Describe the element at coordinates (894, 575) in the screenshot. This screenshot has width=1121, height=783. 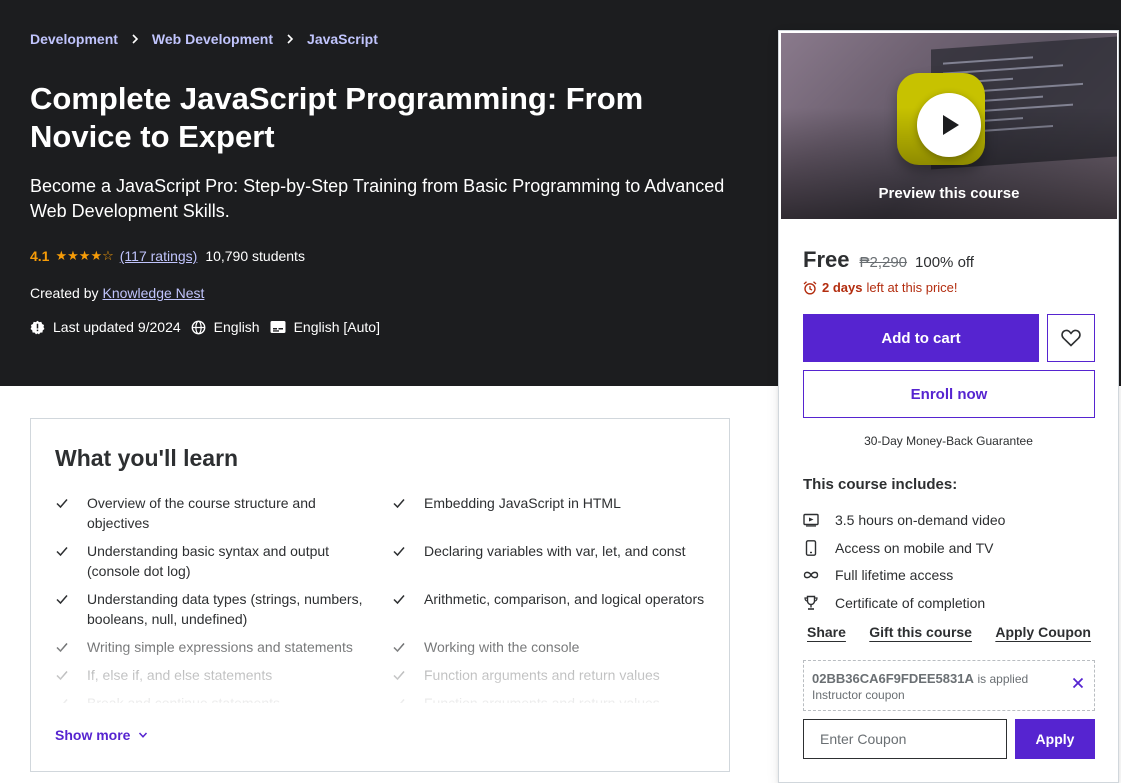
I see `includes-item-label: Full lifetime access` at that location.